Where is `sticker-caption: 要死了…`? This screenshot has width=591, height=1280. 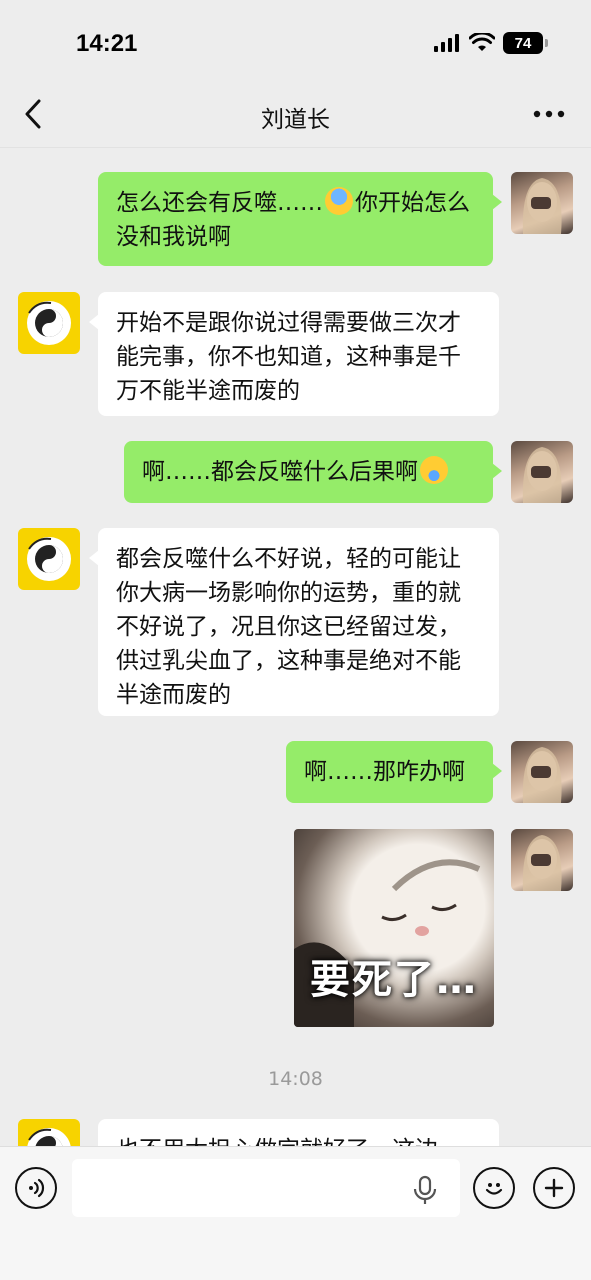 sticker-caption: 要死了… is located at coordinates (394, 980).